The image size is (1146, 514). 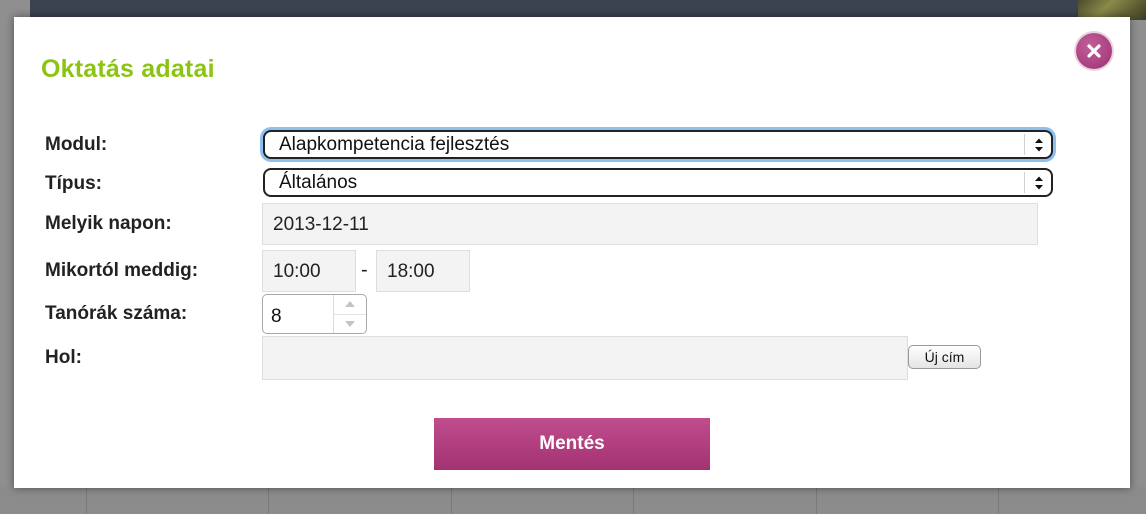 I want to click on lesson-count-label: Tanórák száma:, so click(x=116, y=313).